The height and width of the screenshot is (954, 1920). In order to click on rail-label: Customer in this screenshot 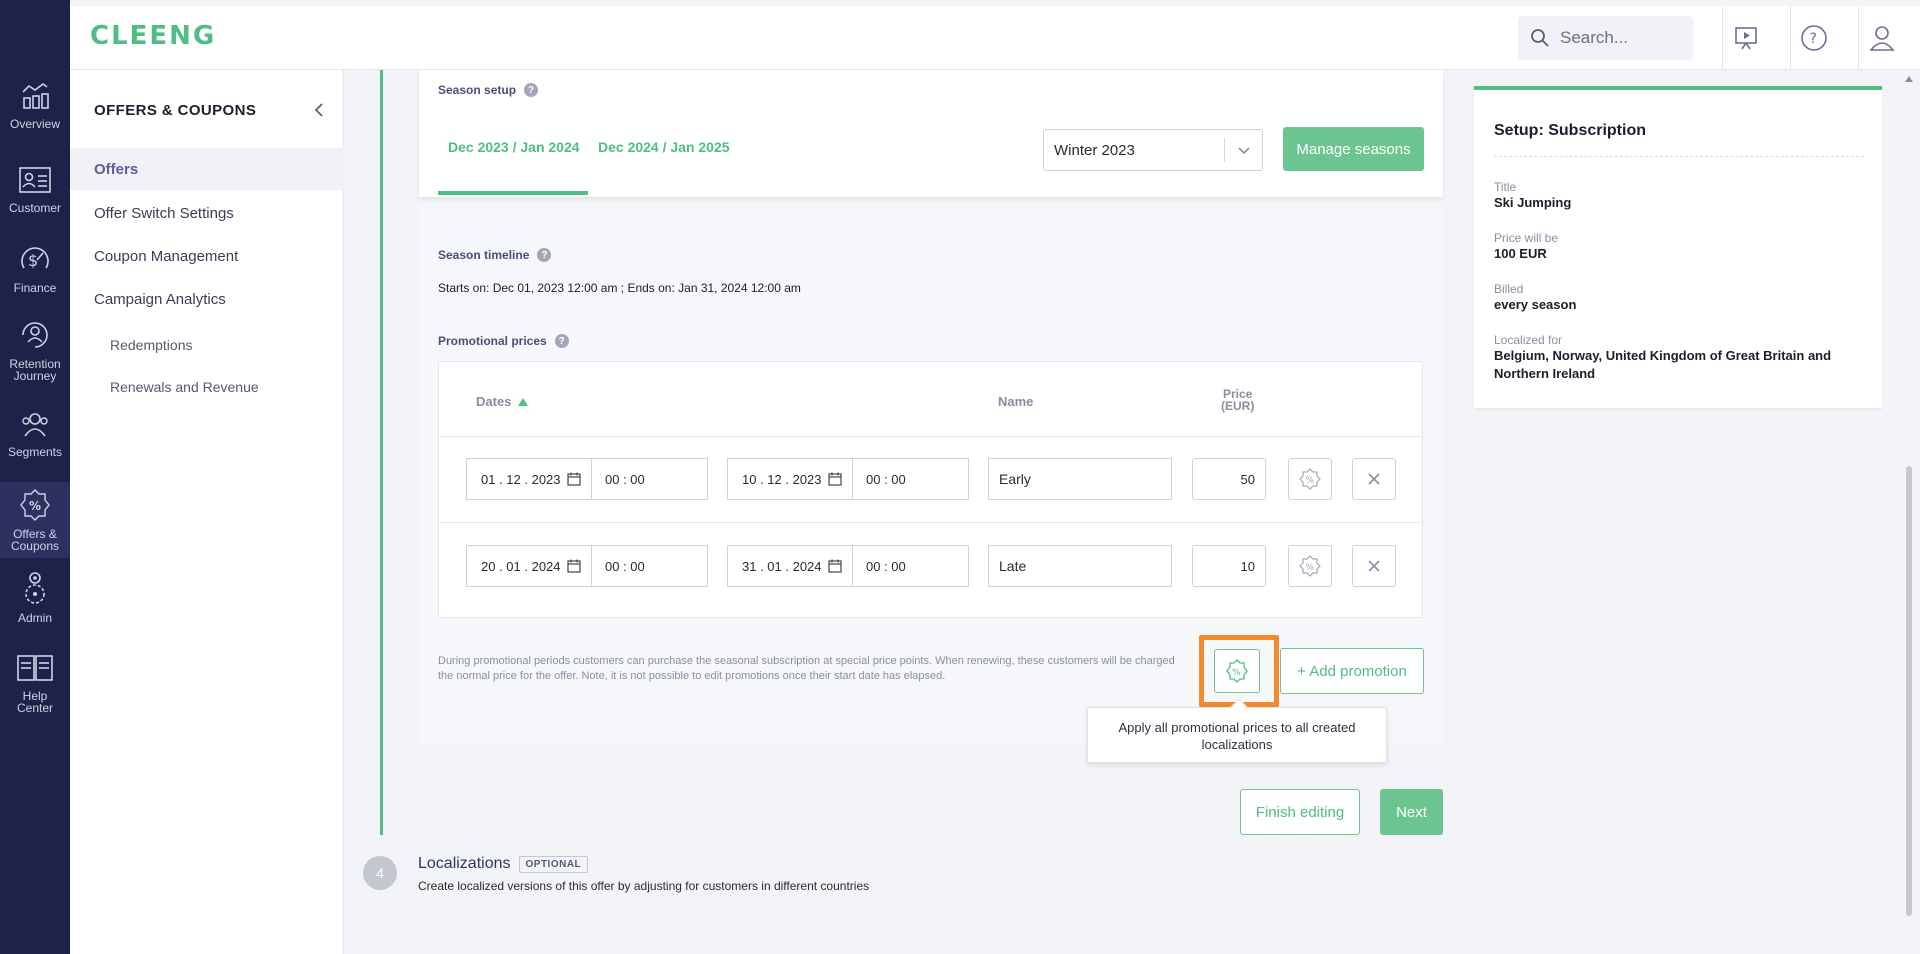, I will do `click(34, 208)`.